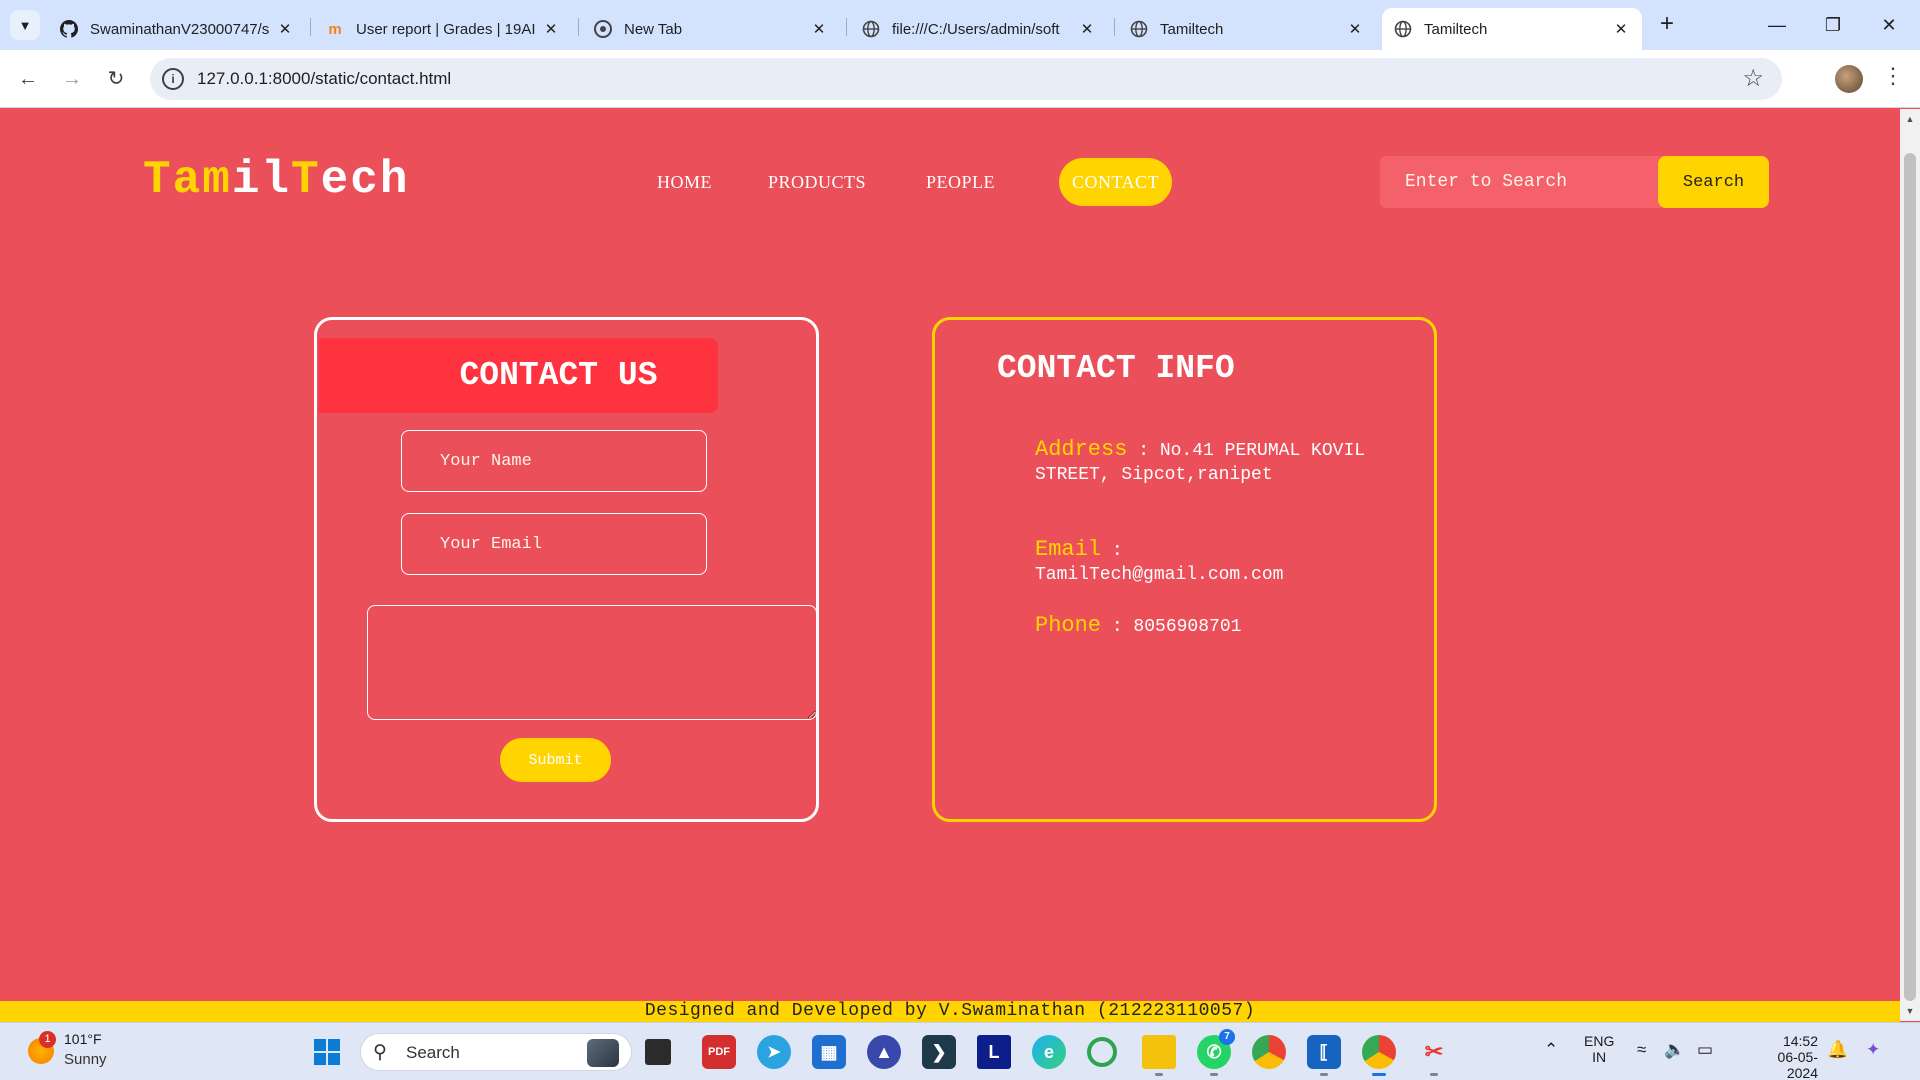 The height and width of the screenshot is (1080, 1920). I want to click on chrome-profile-icon, so click(1379, 1052).